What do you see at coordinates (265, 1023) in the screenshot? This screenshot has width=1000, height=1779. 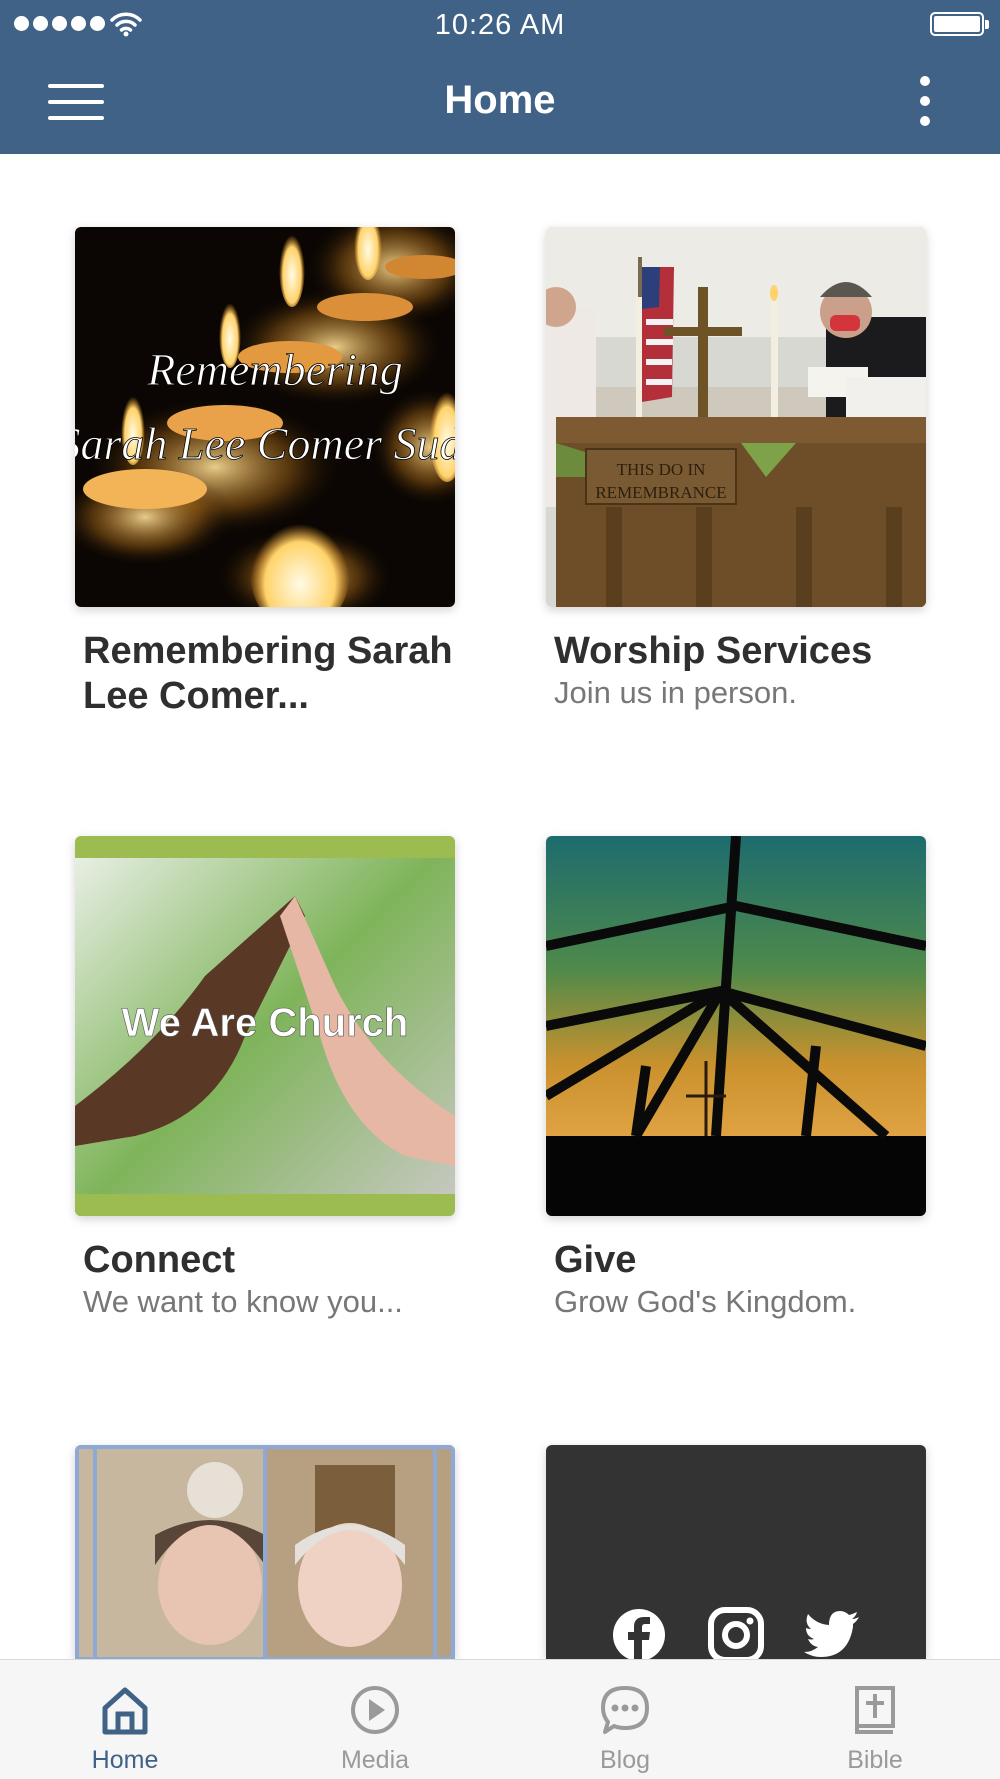 I see `image-overlay-text: We Are Church` at bounding box center [265, 1023].